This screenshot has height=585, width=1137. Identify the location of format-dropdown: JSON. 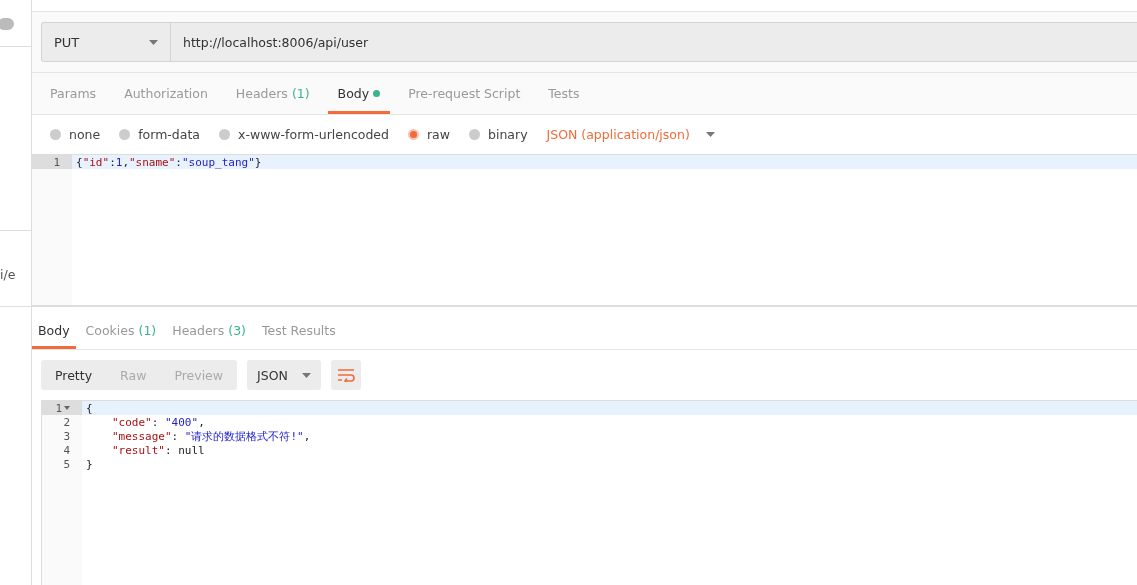
(284, 375).